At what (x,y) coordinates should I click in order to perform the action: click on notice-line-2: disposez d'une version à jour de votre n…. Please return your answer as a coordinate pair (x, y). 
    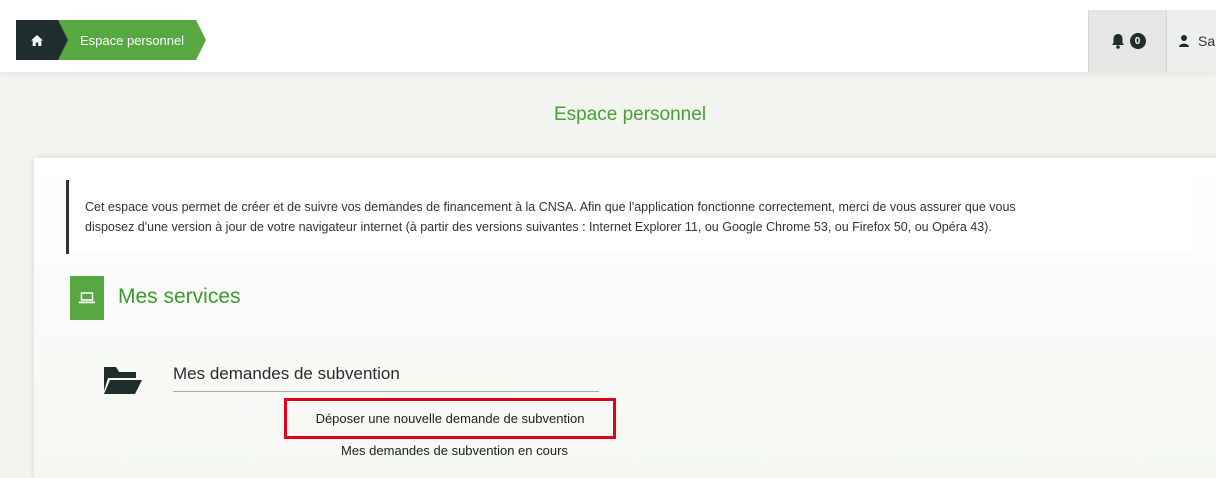
    Looking at the image, I should click on (538, 227).